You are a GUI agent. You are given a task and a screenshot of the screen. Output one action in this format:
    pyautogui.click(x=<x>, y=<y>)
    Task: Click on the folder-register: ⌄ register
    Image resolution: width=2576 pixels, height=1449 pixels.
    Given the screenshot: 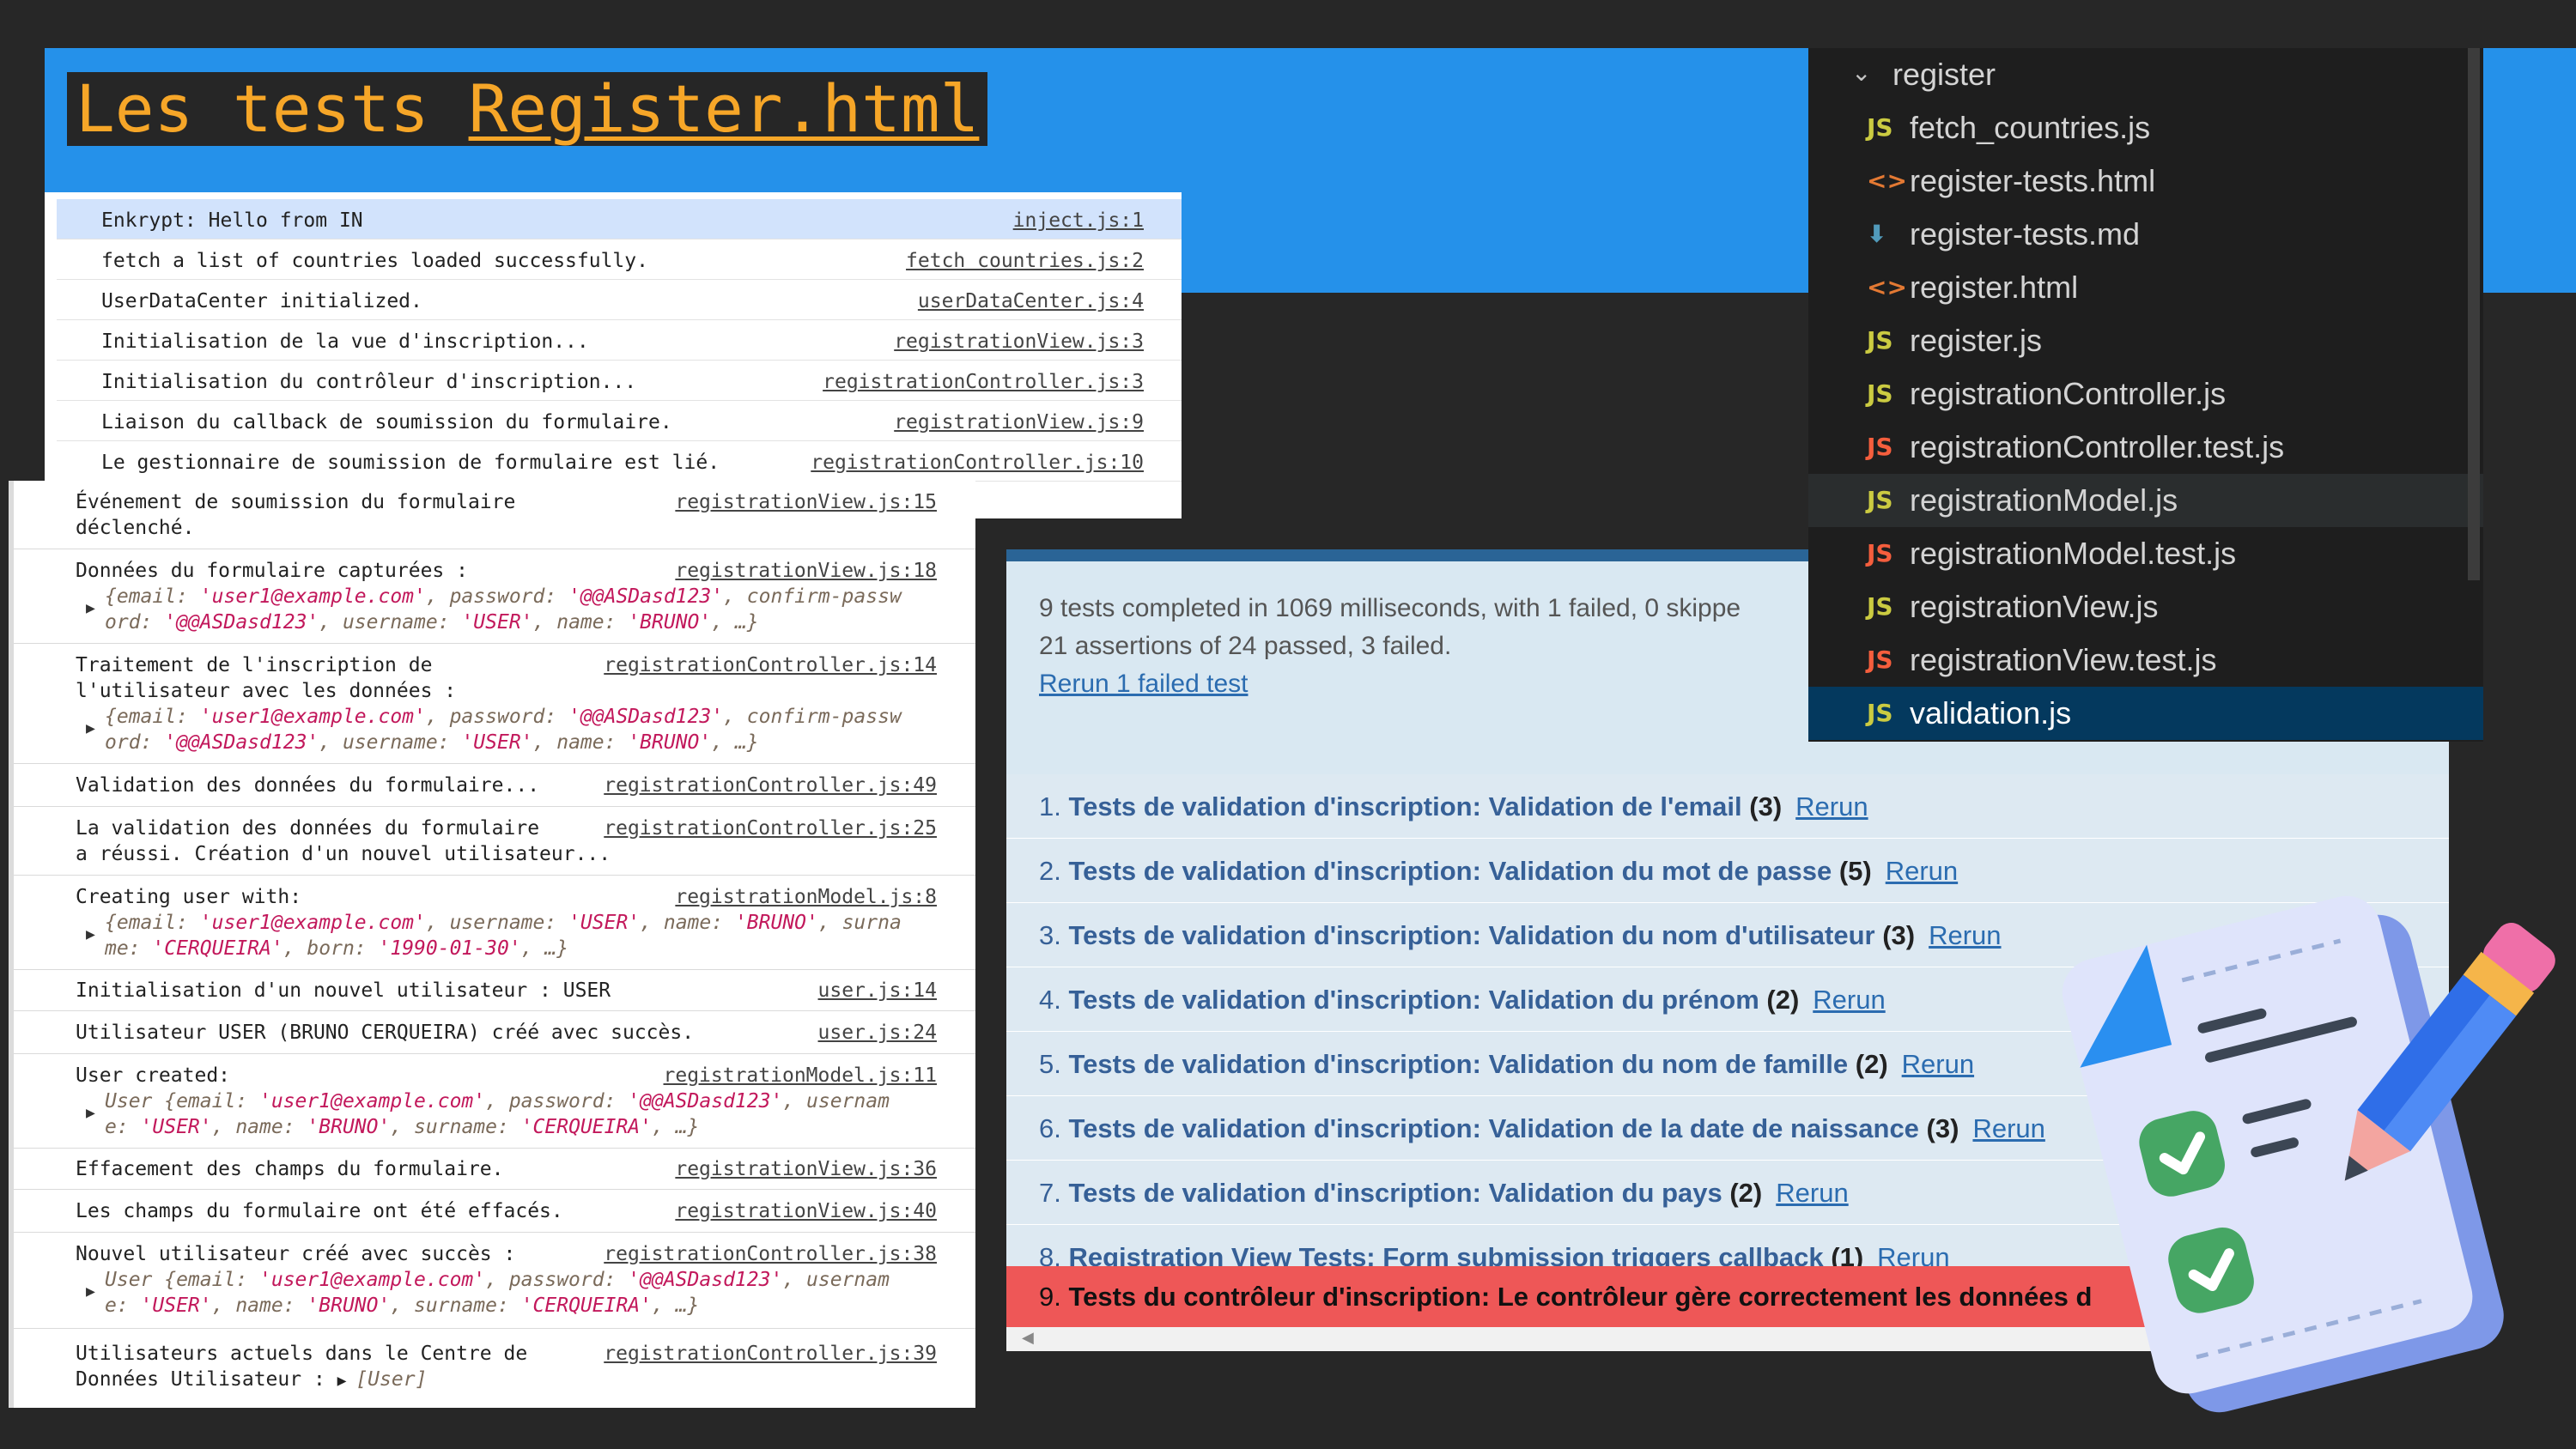 What is the action you would take?
    pyautogui.click(x=2145, y=74)
    